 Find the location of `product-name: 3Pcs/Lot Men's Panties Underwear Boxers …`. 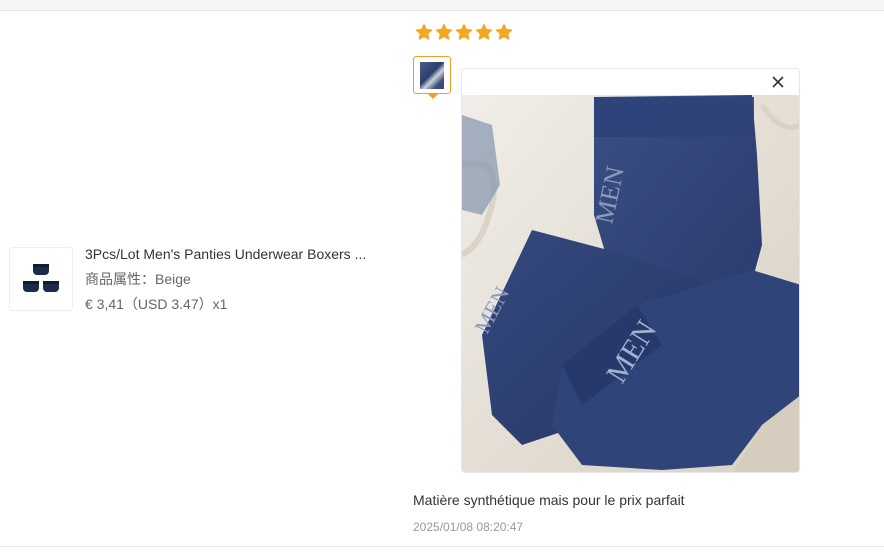

product-name: 3Pcs/Lot Men's Panties Underwear Boxers … is located at coordinates (225, 254).